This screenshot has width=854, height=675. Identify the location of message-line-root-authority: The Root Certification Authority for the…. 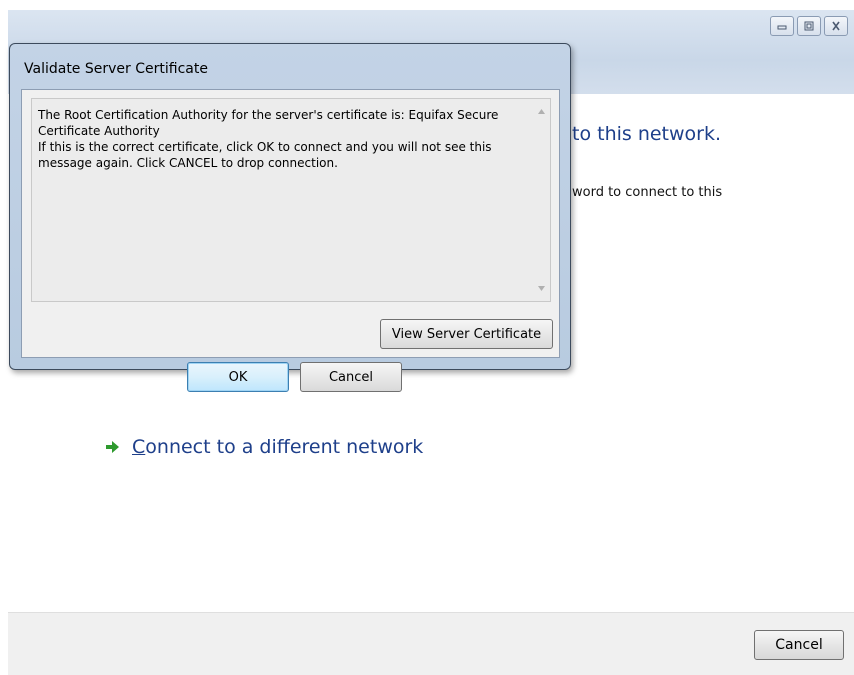
(268, 123).